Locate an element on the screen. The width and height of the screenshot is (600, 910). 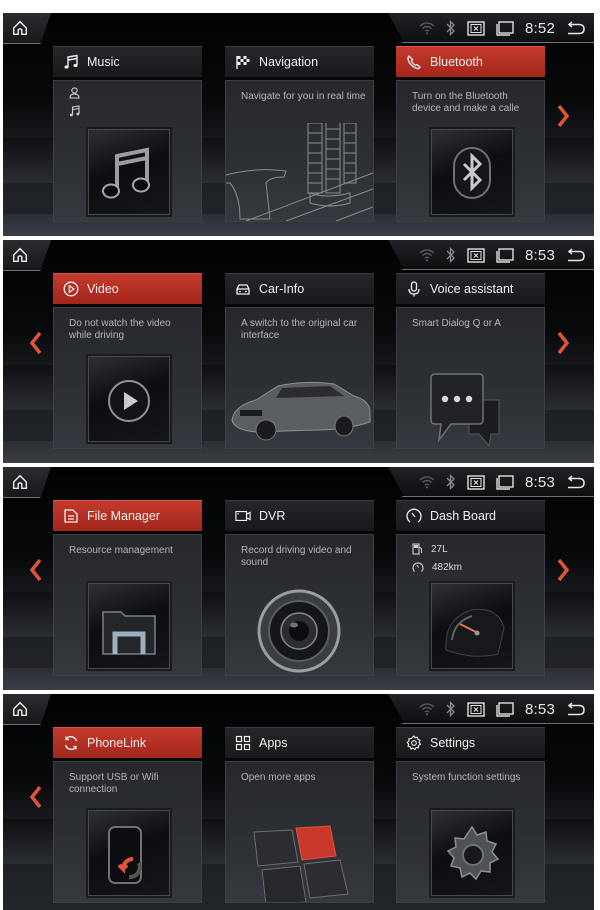
card-settings: Settings System function settings is located at coordinates (470, 815).